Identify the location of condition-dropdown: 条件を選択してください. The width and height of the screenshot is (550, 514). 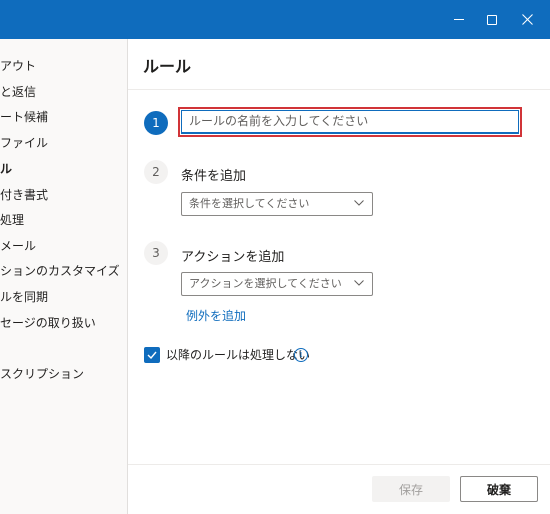
(277, 204).